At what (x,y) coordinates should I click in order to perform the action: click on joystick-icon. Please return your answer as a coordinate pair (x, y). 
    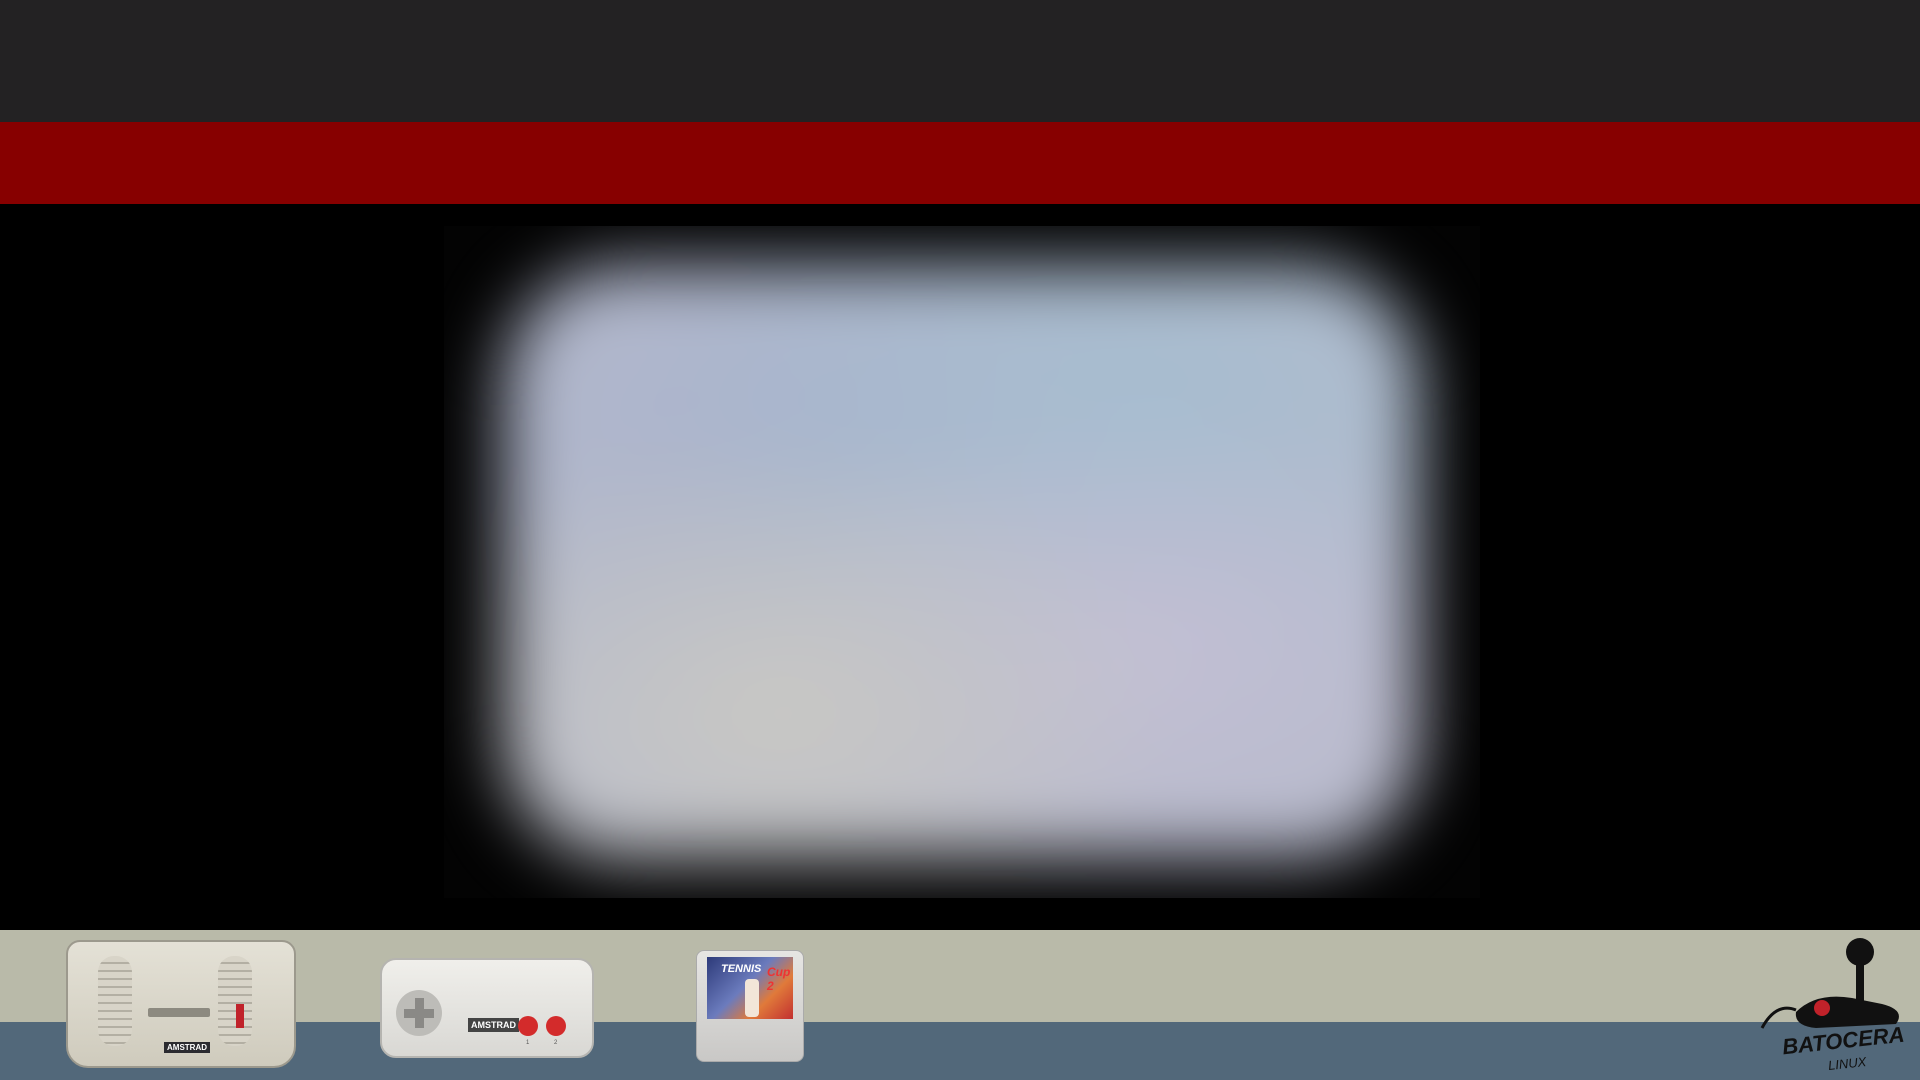
    Looking at the image, I should click on (1829, 983).